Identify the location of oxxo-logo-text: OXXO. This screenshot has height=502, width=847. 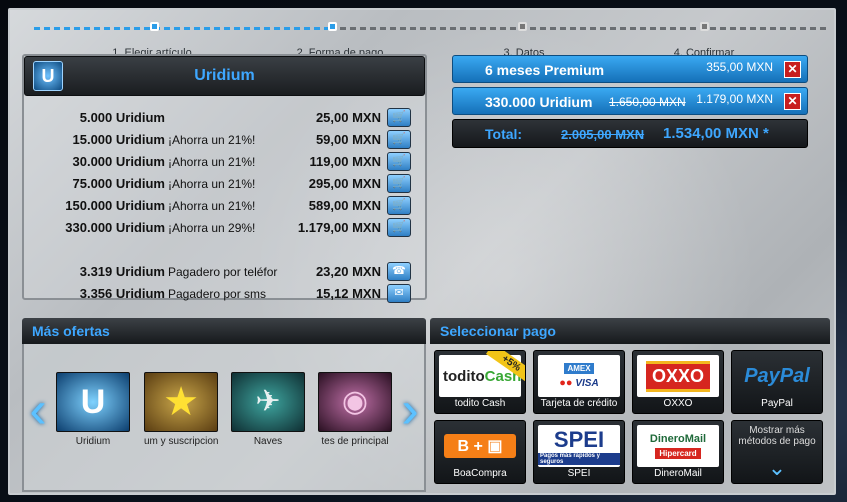
(677, 376).